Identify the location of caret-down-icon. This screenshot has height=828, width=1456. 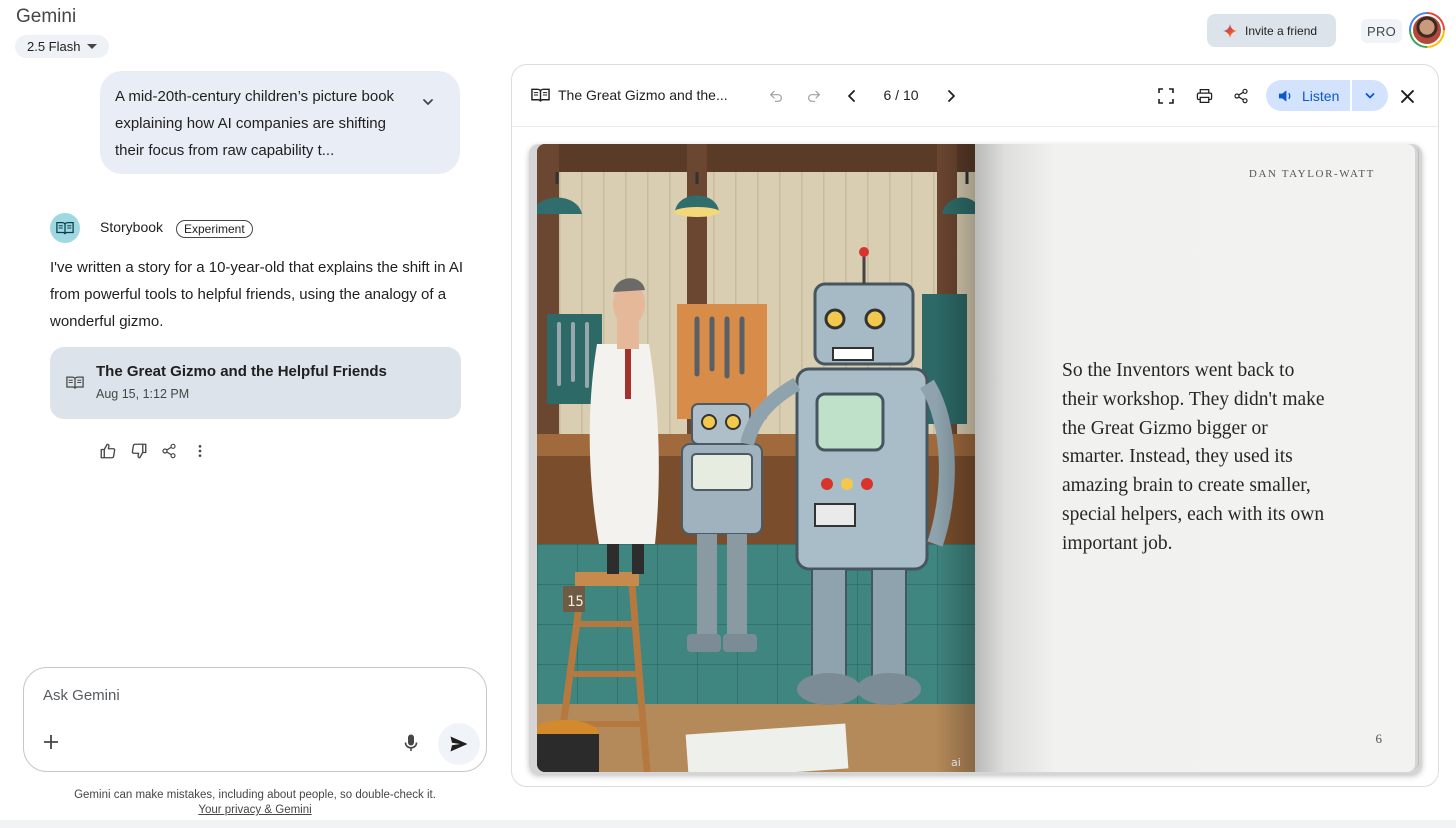
(92, 46).